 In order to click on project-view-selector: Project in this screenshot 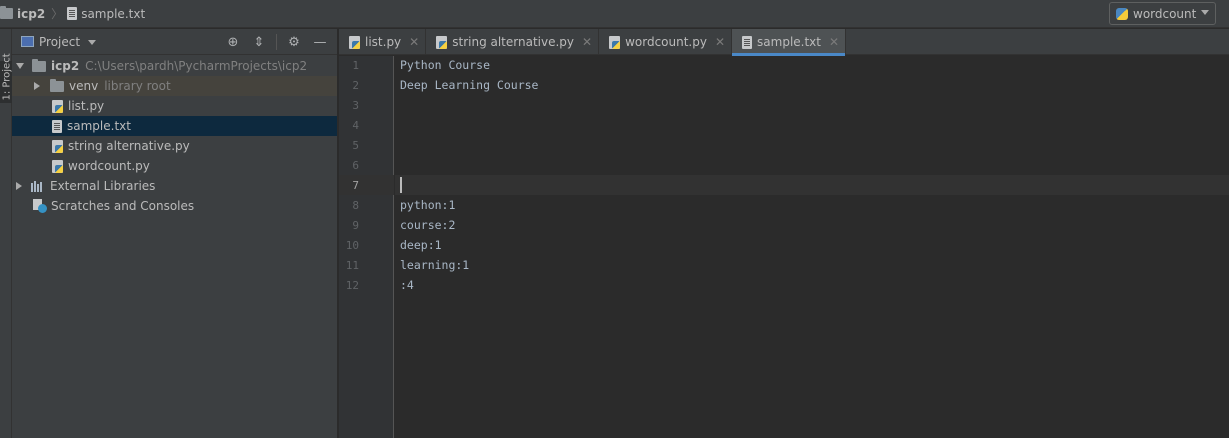, I will do `click(59, 41)`.